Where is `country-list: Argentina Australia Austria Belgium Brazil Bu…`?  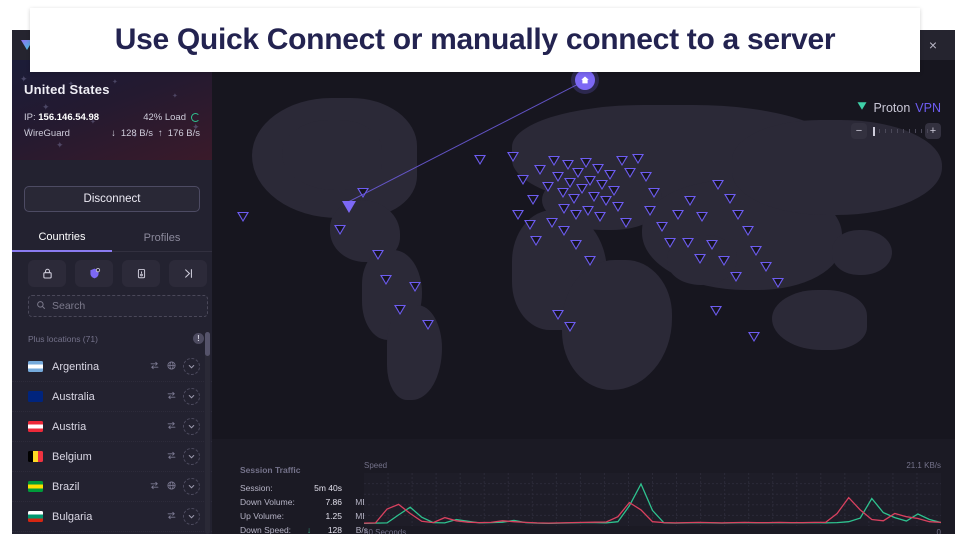 country-list: Argentina Australia Austria Belgium Brazil Bu… is located at coordinates (112, 443).